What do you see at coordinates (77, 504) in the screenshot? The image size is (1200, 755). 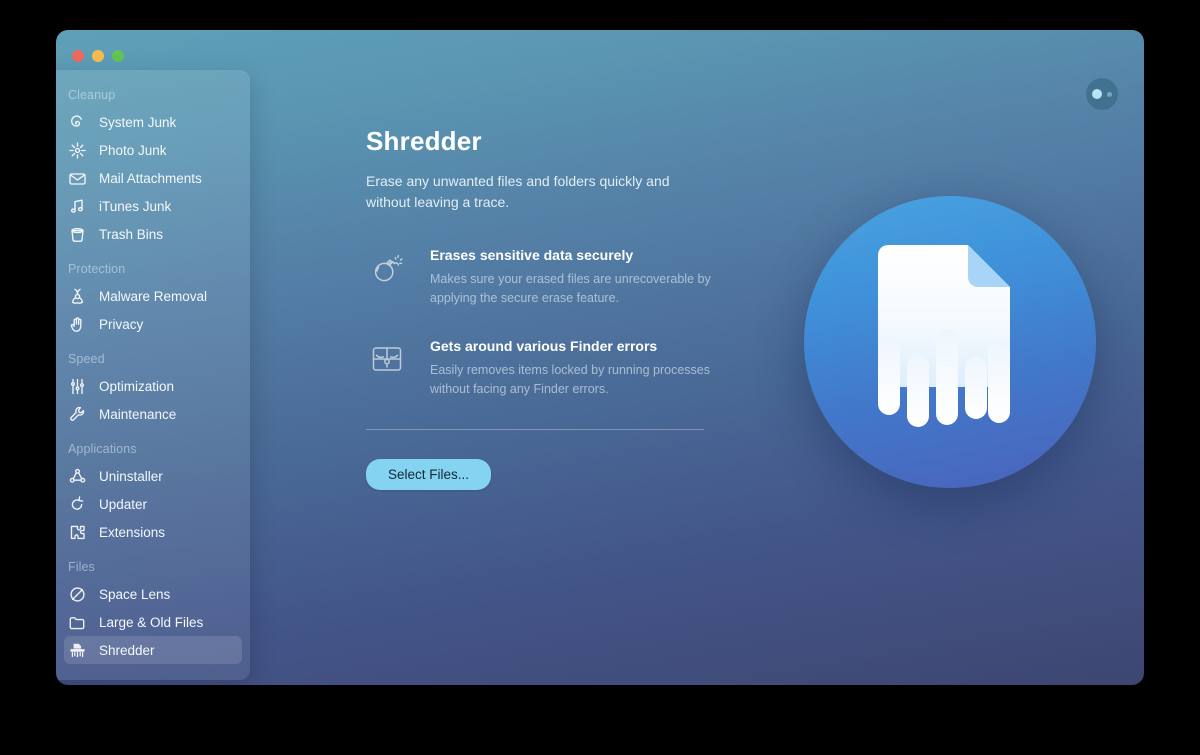 I see `refresh-arrow-icon` at bounding box center [77, 504].